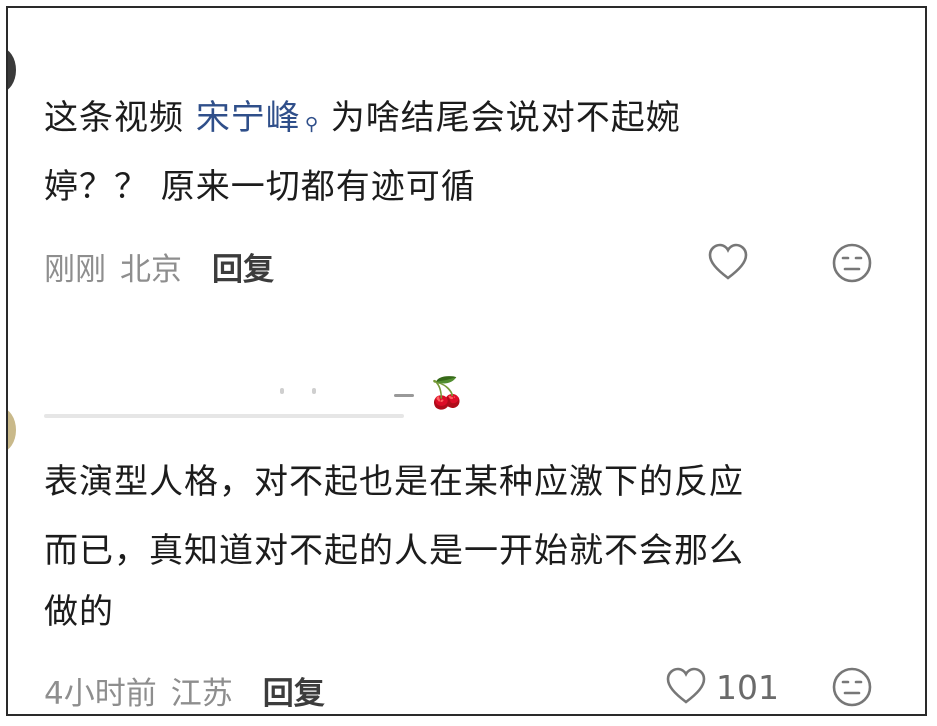 This screenshot has width=937, height=726. What do you see at coordinates (500, 118) in the screenshot?
I see `comment-text-part: 为啥结尾会说对不起婉` at bounding box center [500, 118].